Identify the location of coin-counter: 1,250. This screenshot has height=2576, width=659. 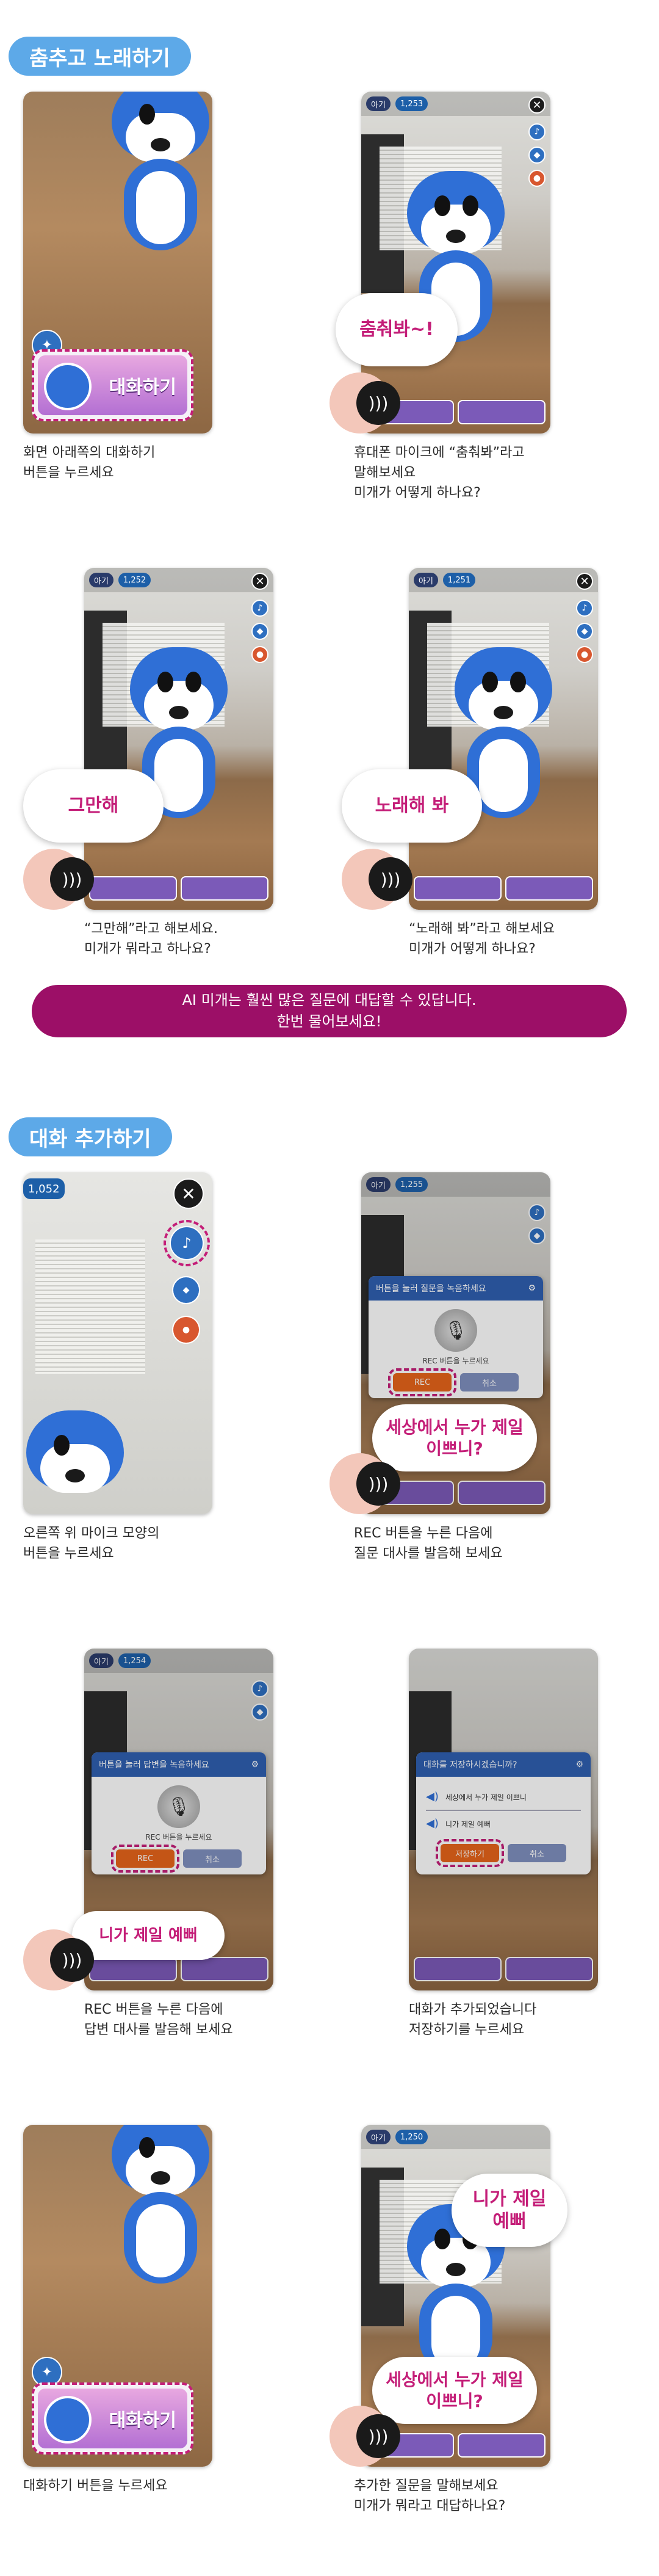
(411, 2137).